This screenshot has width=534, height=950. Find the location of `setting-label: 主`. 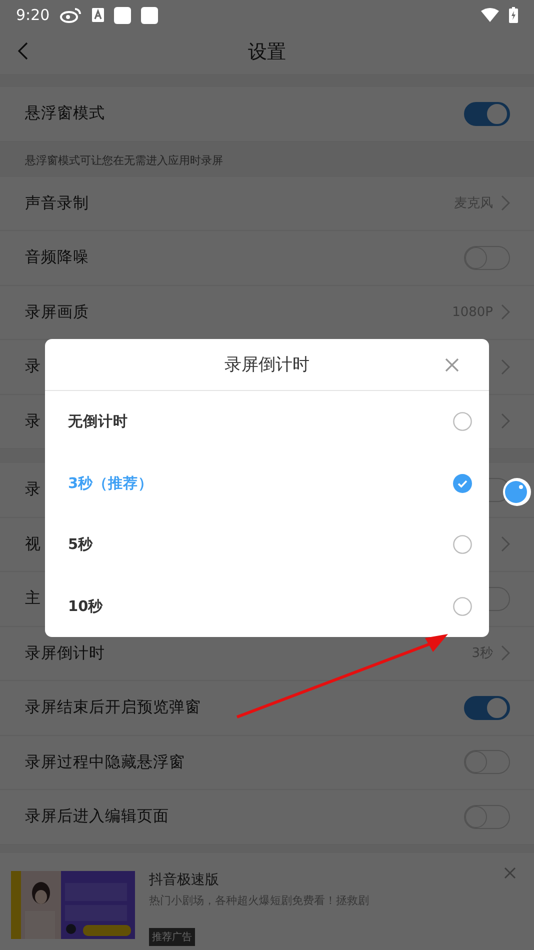

setting-label: 主 is located at coordinates (33, 599).